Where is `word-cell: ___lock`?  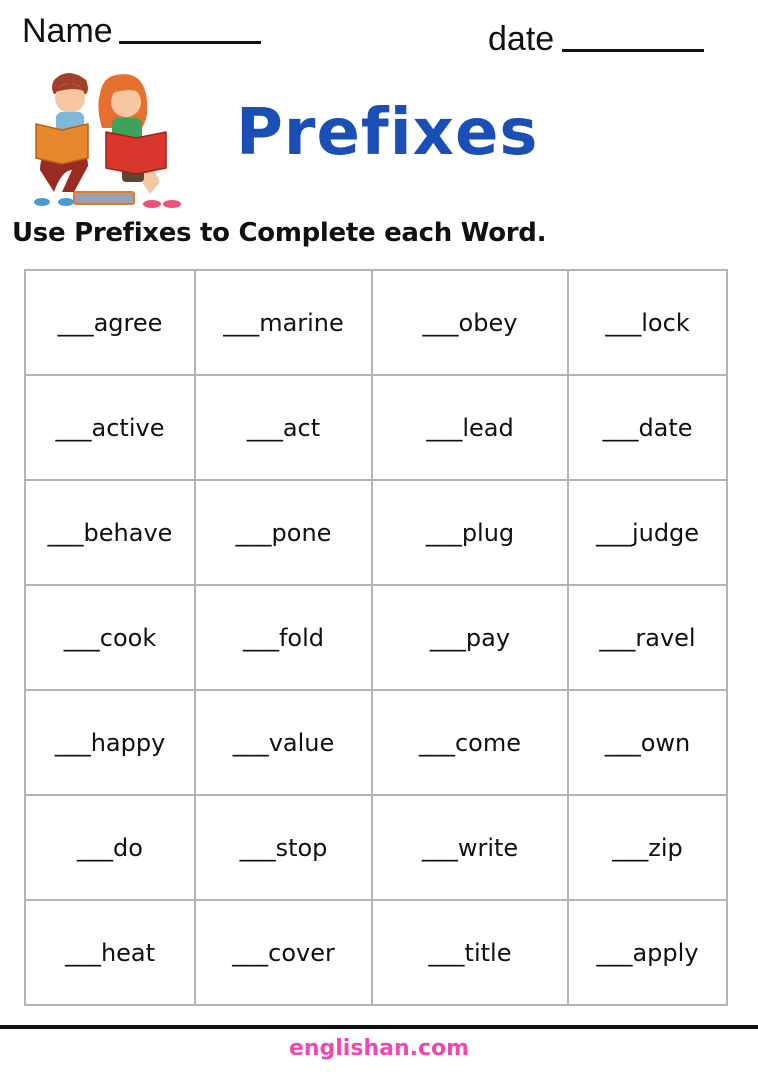
word-cell: ___lock is located at coordinates (647, 322).